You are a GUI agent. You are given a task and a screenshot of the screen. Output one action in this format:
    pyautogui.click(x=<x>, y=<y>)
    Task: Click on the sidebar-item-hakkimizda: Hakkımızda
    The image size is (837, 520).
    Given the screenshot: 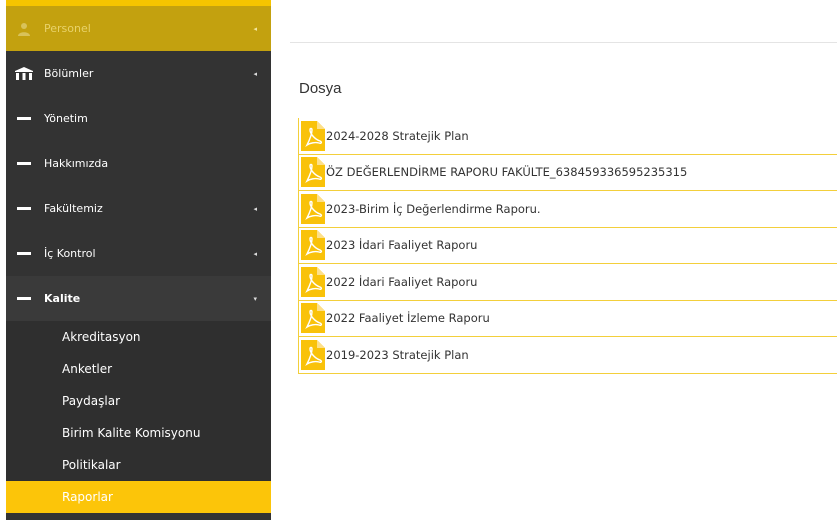 What is the action you would take?
    pyautogui.click(x=138, y=163)
    